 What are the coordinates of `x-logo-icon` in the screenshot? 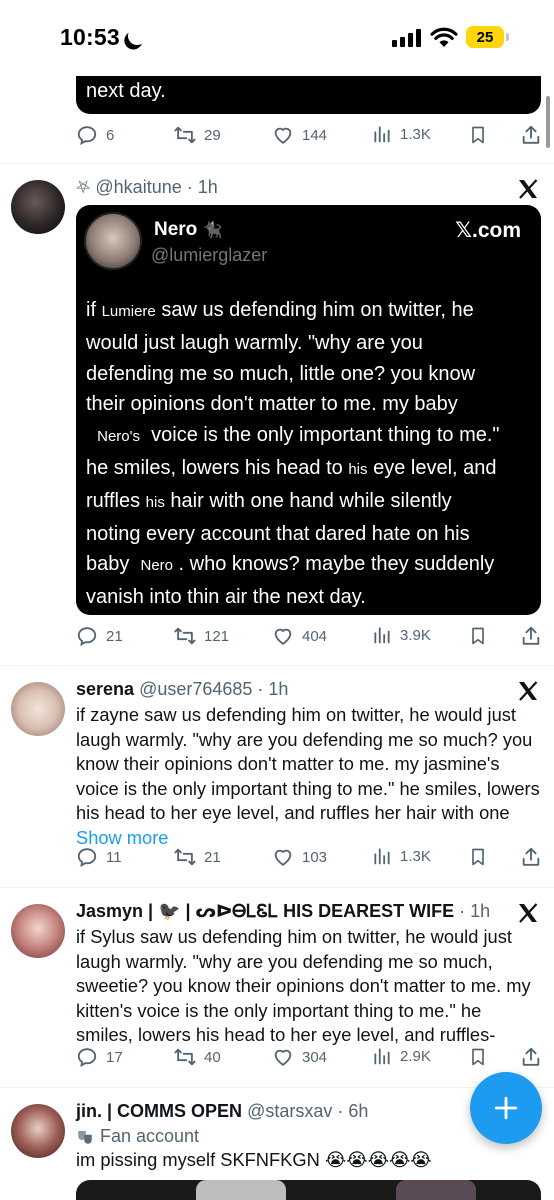 It's located at (528, 189).